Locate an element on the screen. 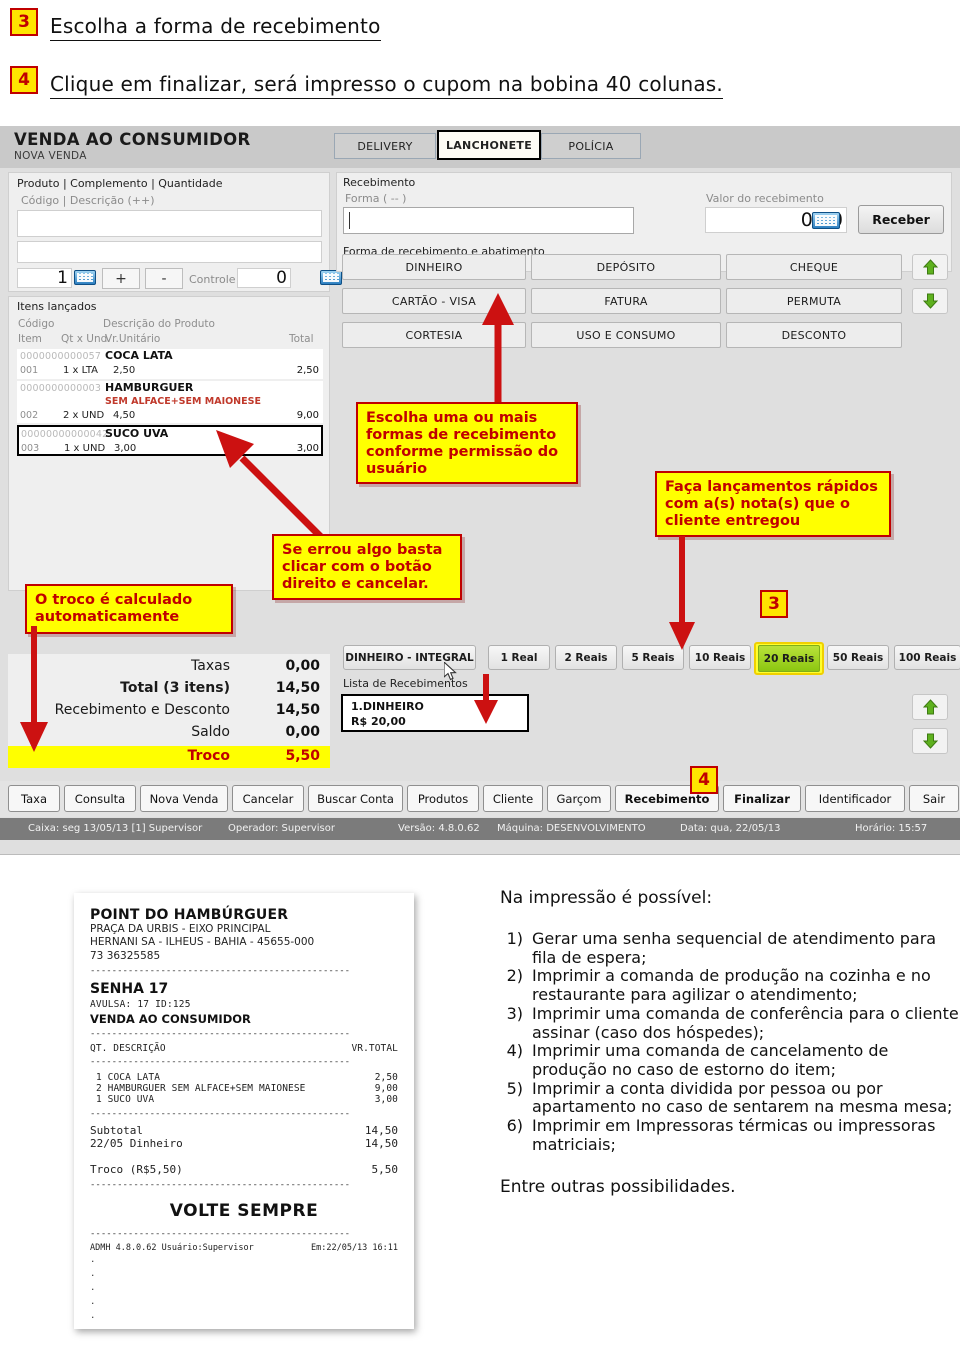  valor-label: Valor do recebimento is located at coordinates (765, 198).